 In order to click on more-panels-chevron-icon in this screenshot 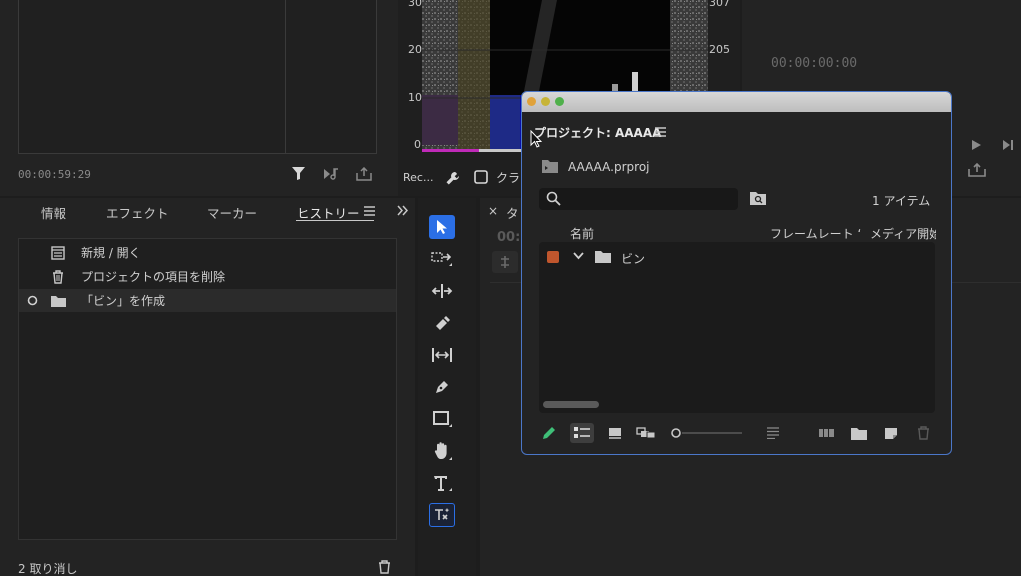, I will do `click(403, 210)`.